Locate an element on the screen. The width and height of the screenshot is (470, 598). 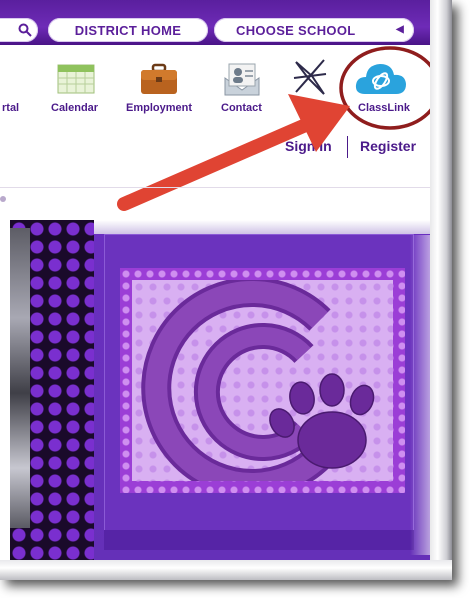
caret-left-icon: ◀ is located at coordinates (400, 29).